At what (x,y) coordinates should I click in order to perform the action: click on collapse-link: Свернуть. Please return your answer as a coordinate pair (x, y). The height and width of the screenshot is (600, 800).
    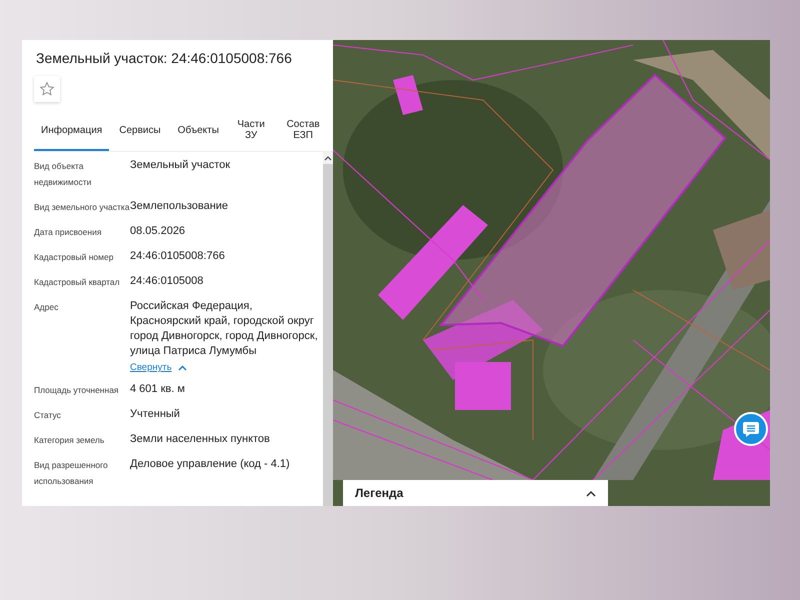
    Looking at the image, I should click on (158, 367).